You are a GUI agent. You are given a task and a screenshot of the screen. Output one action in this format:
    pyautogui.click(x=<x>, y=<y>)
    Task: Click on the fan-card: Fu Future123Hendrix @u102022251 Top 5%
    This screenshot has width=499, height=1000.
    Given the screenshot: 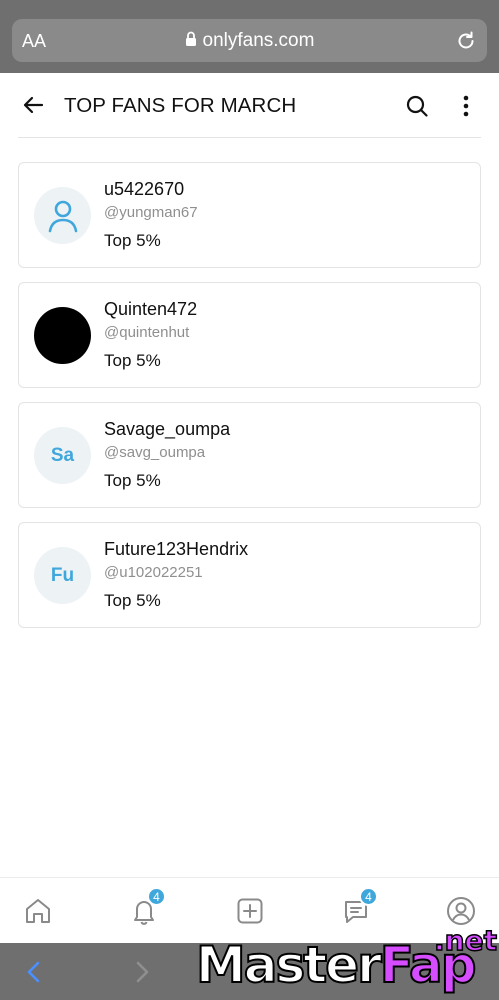 What is the action you would take?
    pyautogui.click(x=249, y=575)
    